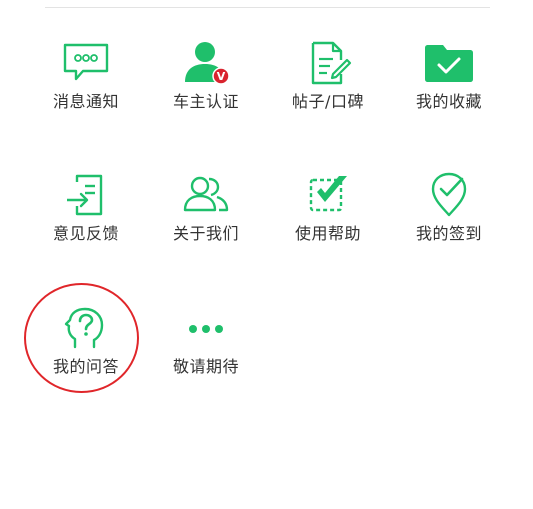 The width and height of the screenshot is (533, 509). I want to click on menu-item-label: 意见反馈, so click(85, 233).